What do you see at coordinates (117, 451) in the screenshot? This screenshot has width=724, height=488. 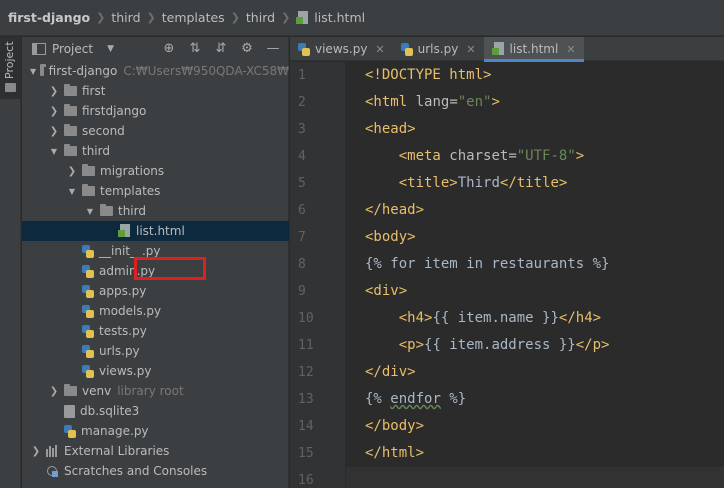 I see `tree-row-label: External Libraries` at bounding box center [117, 451].